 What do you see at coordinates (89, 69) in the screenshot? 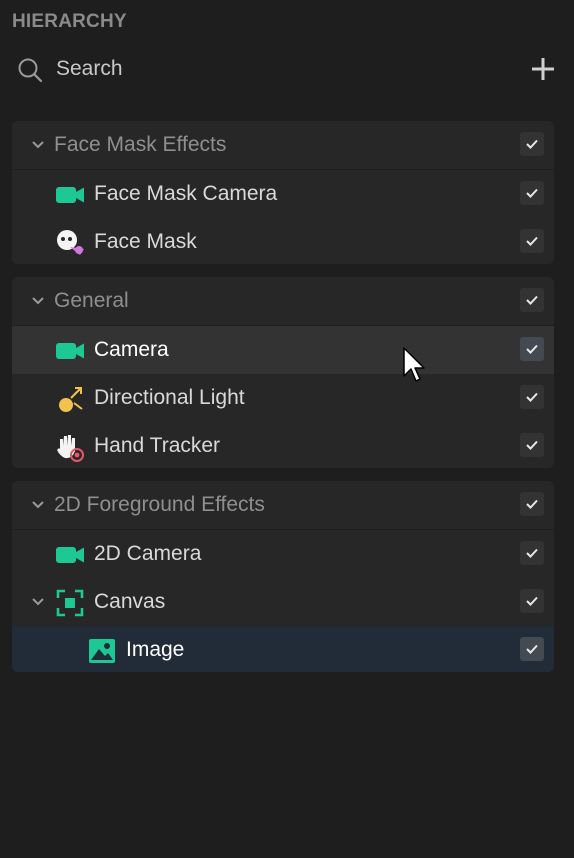
I see `search-input: Search` at bounding box center [89, 69].